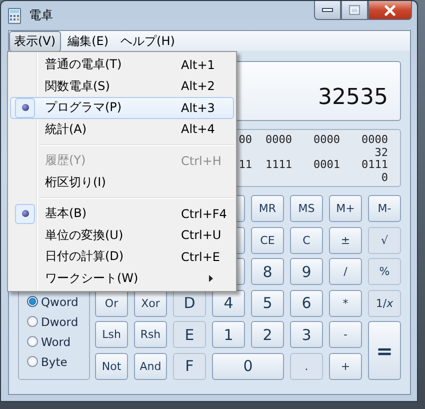 The height and width of the screenshot is (409, 425). Describe the element at coordinates (77, 86) in the screenshot. I see `menu-item-label: 関数電卓(S)` at that location.